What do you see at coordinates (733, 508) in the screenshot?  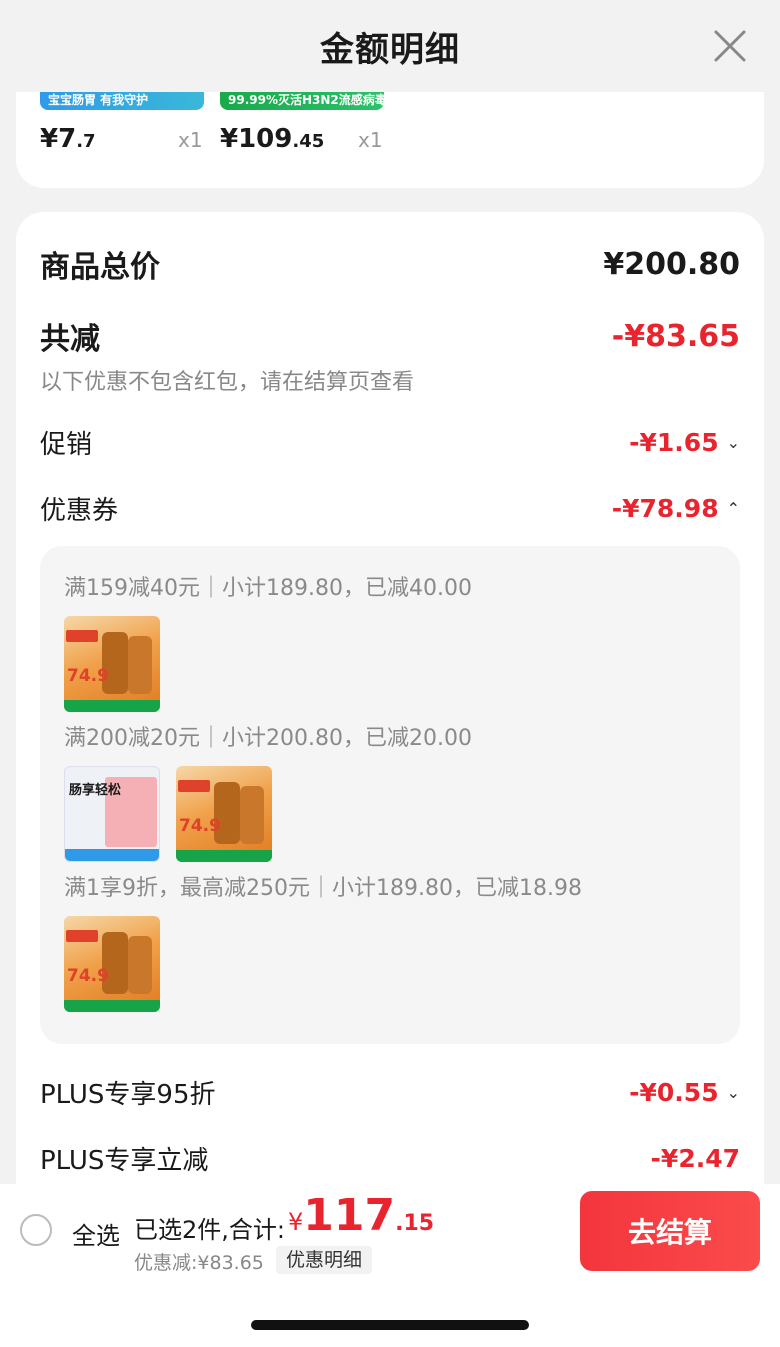 I see `chevron-up-icon: ⌃` at bounding box center [733, 508].